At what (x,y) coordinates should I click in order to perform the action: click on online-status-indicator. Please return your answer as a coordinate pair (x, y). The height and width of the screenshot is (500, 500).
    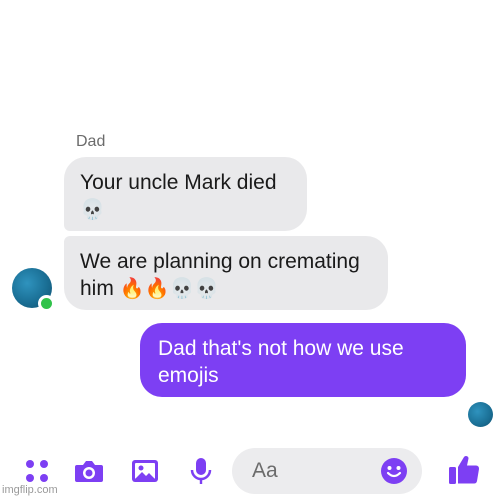
    Looking at the image, I should click on (46, 303).